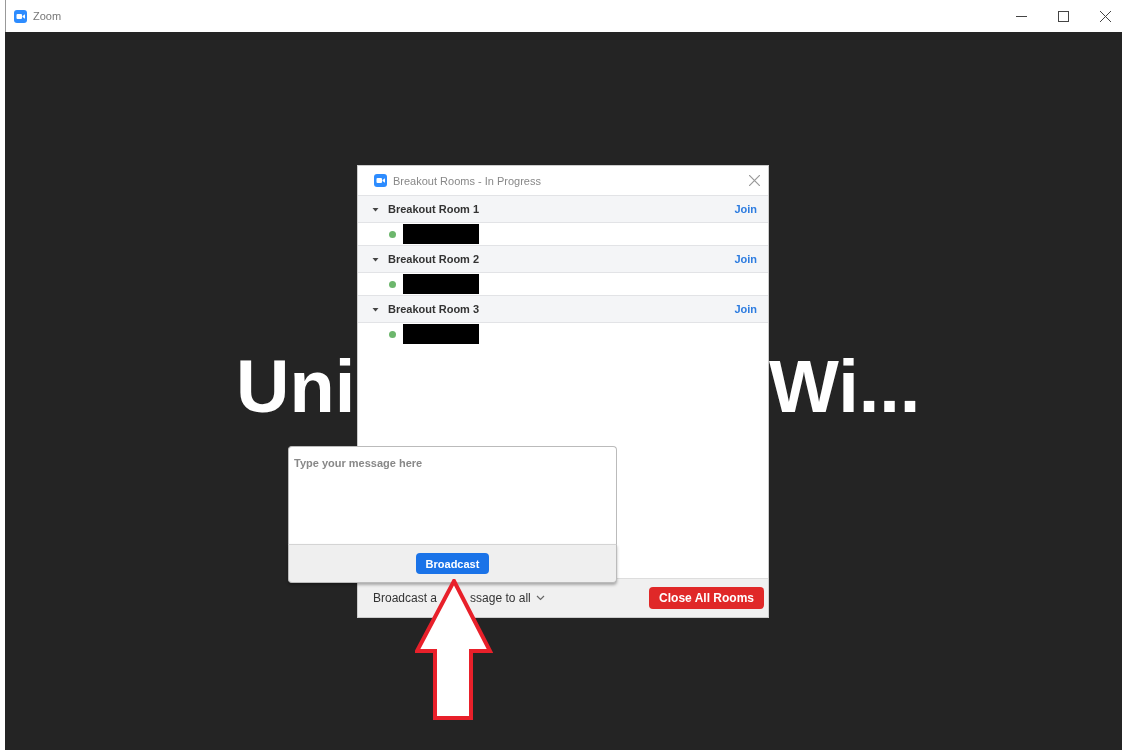 The image size is (1122, 750). I want to click on room-name: Breakout Room 2, so click(434, 259).